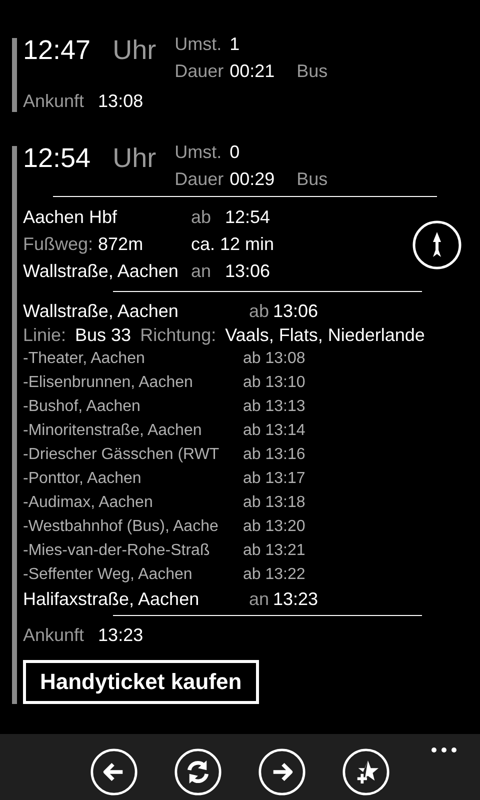  I want to click on back-icon, so click(114, 772).